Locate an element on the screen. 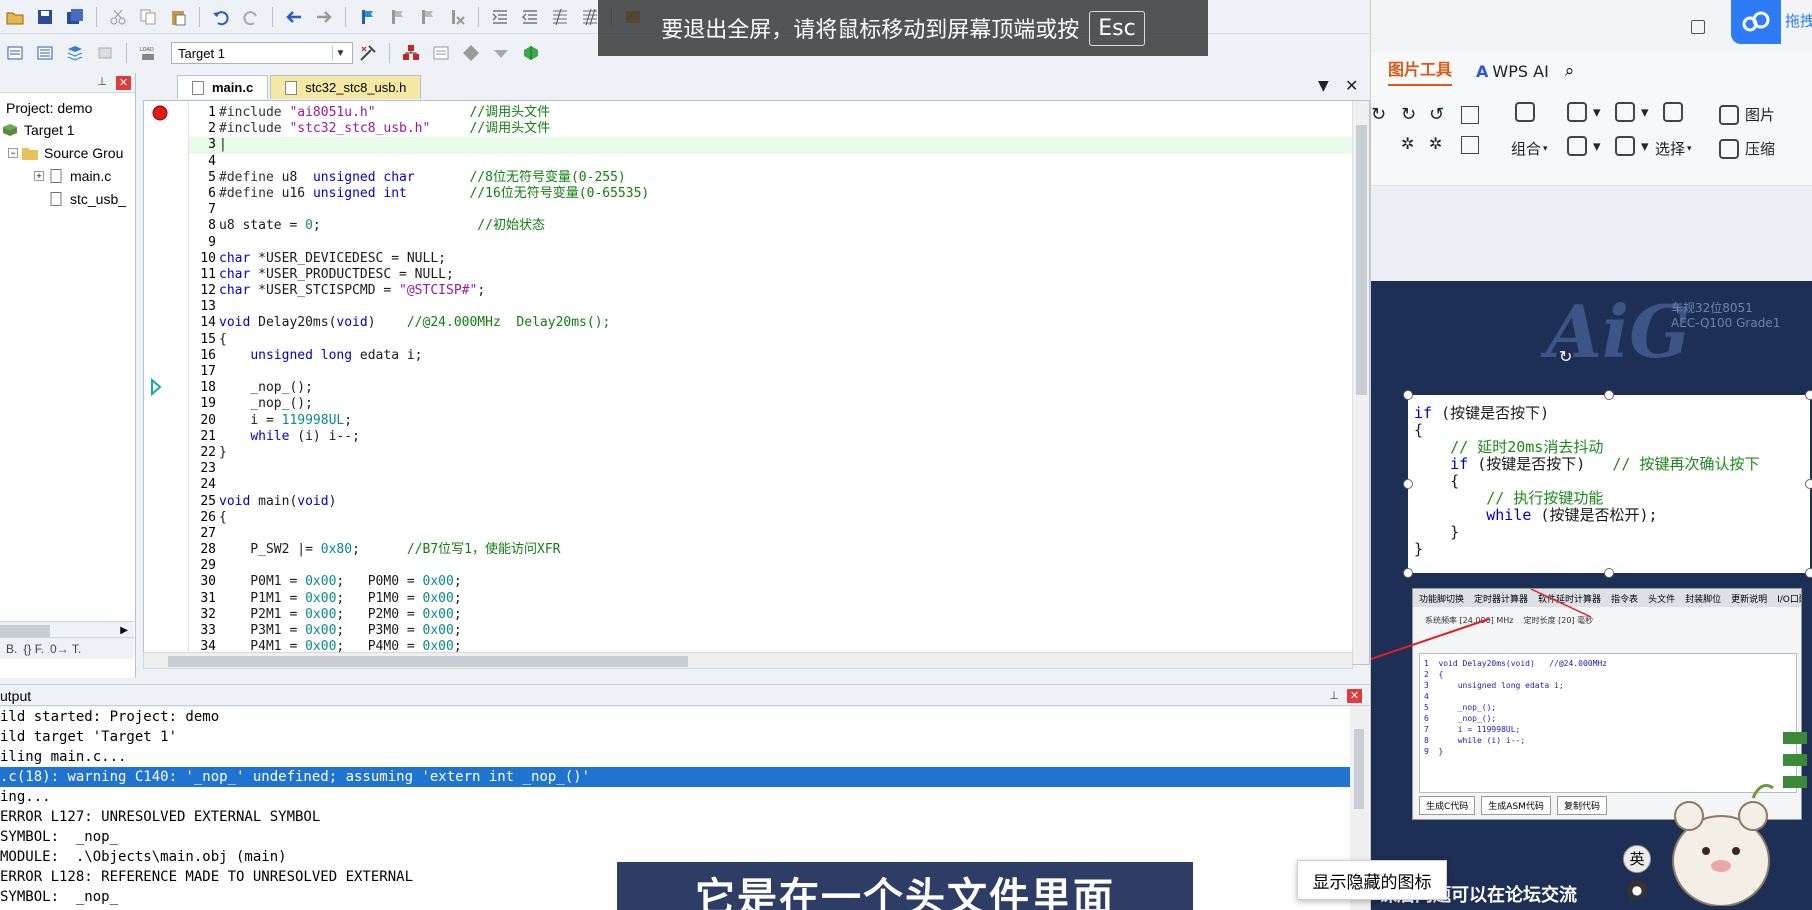 The height and width of the screenshot is (910, 1812). copy-icon is located at coordinates (148, 17).